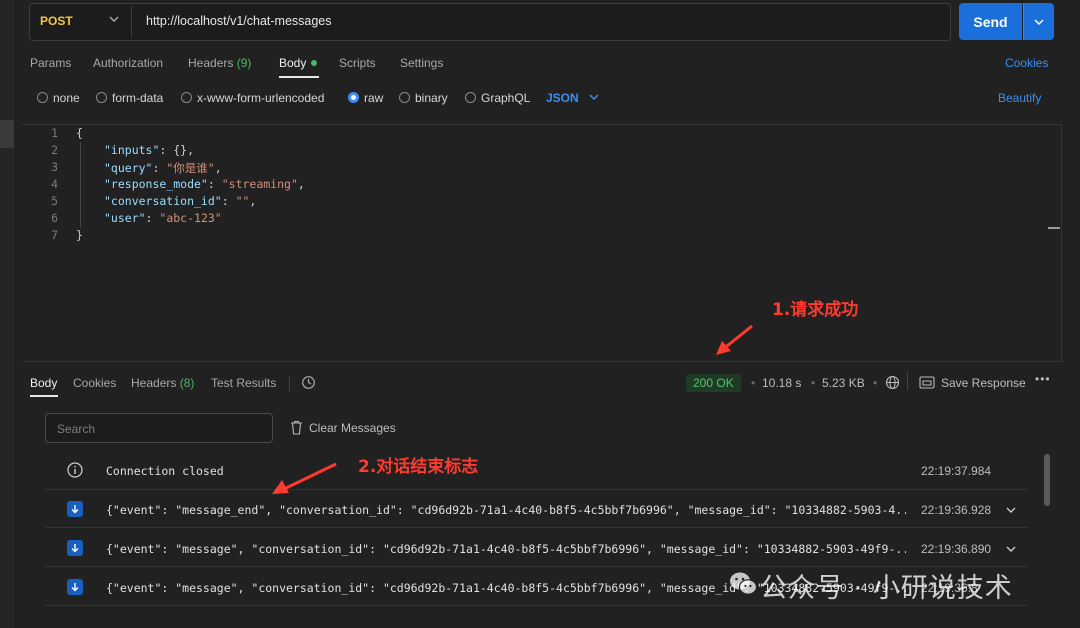  I want to click on code-line: "inputs": {},, so click(149, 150).